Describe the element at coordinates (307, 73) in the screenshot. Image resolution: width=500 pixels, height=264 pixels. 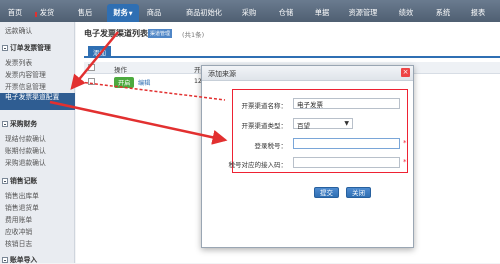
I see `dialog-header: 添加来源 ×` at that location.